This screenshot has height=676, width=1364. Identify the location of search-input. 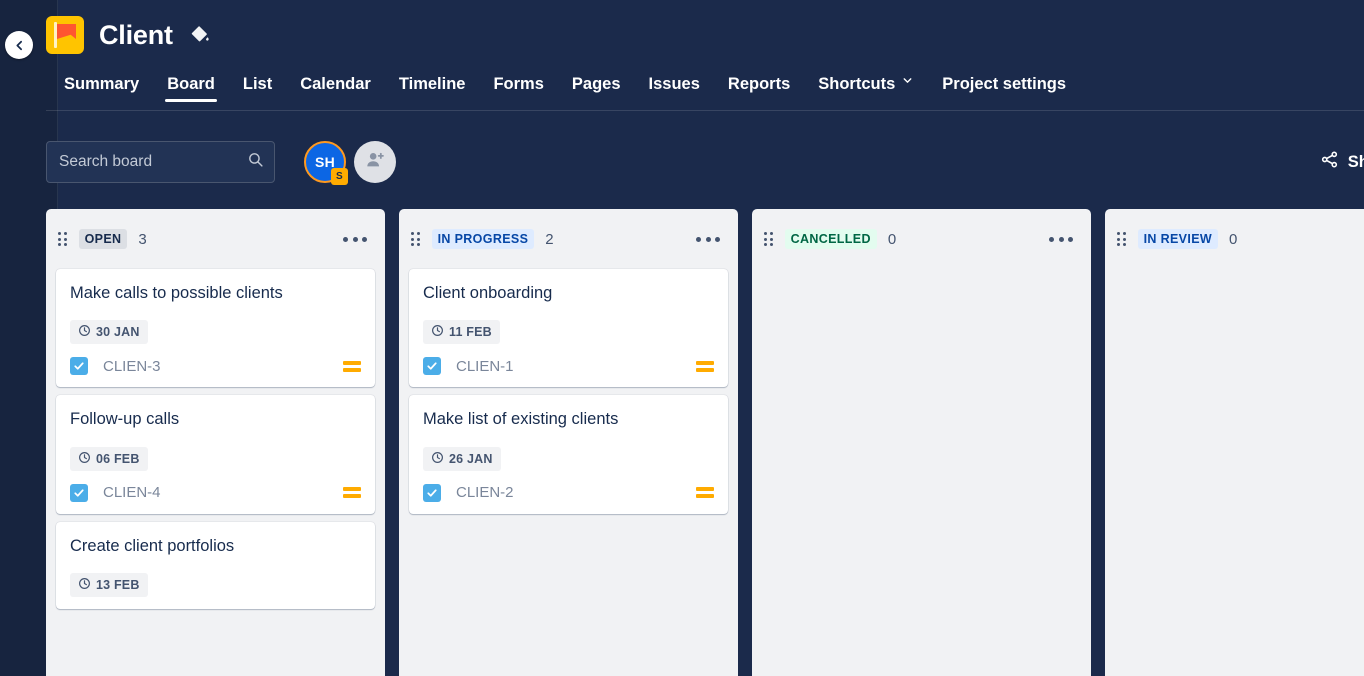
(160, 162).